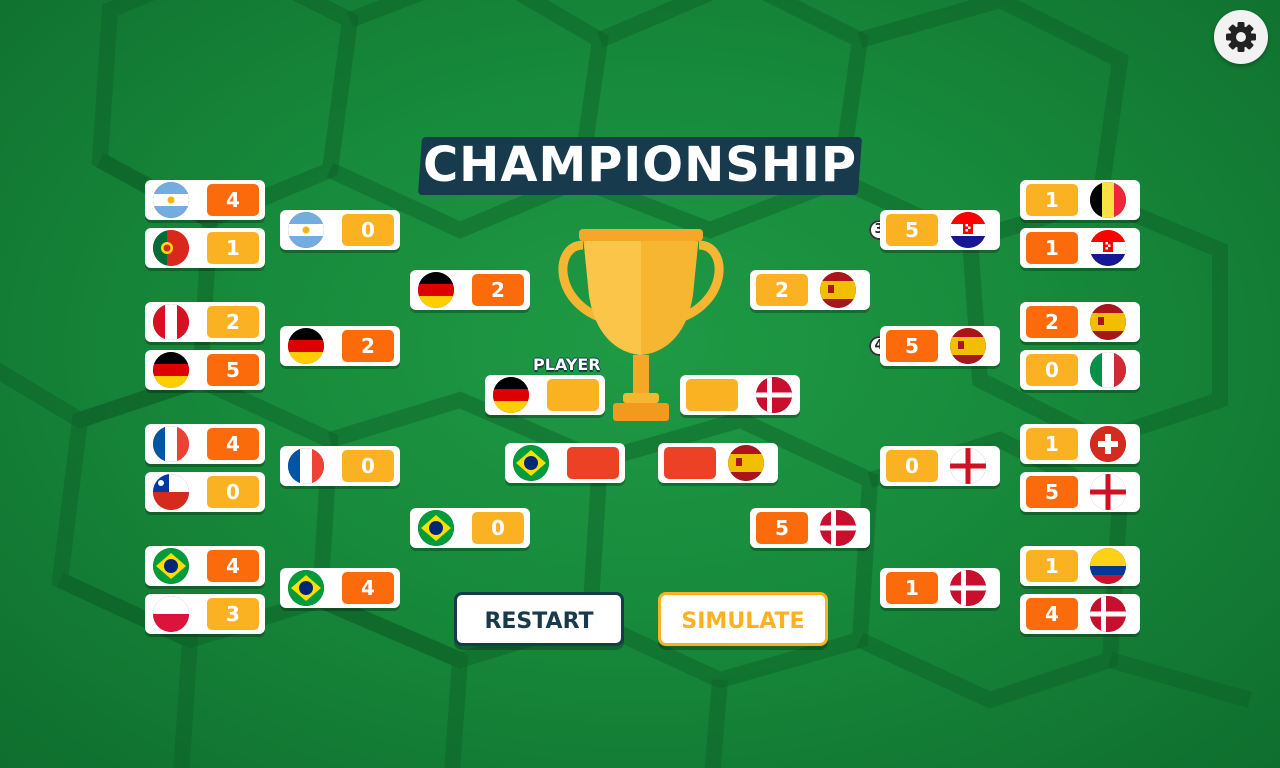 The width and height of the screenshot is (1280, 768). What do you see at coordinates (171, 248) in the screenshot?
I see `flag-portugal-icon` at bounding box center [171, 248].